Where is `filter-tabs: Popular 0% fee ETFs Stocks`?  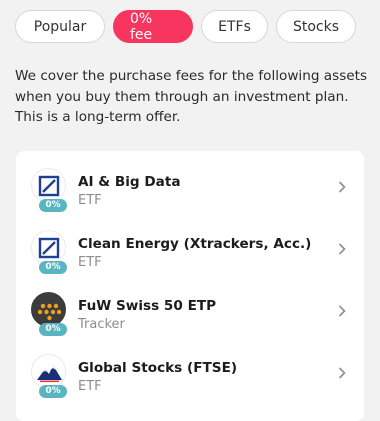
filter-tabs: Popular 0% fee ETFs Stocks is located at coordinates (185, 26).